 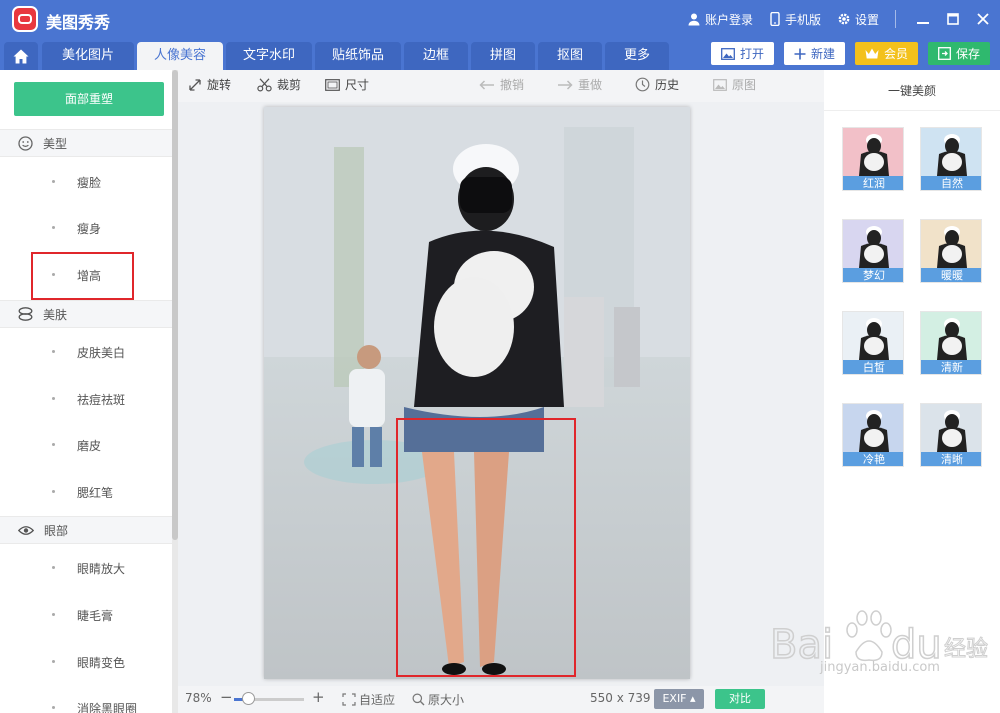 I want to click on zoom-in-button: +, so click(x=318, y=697).